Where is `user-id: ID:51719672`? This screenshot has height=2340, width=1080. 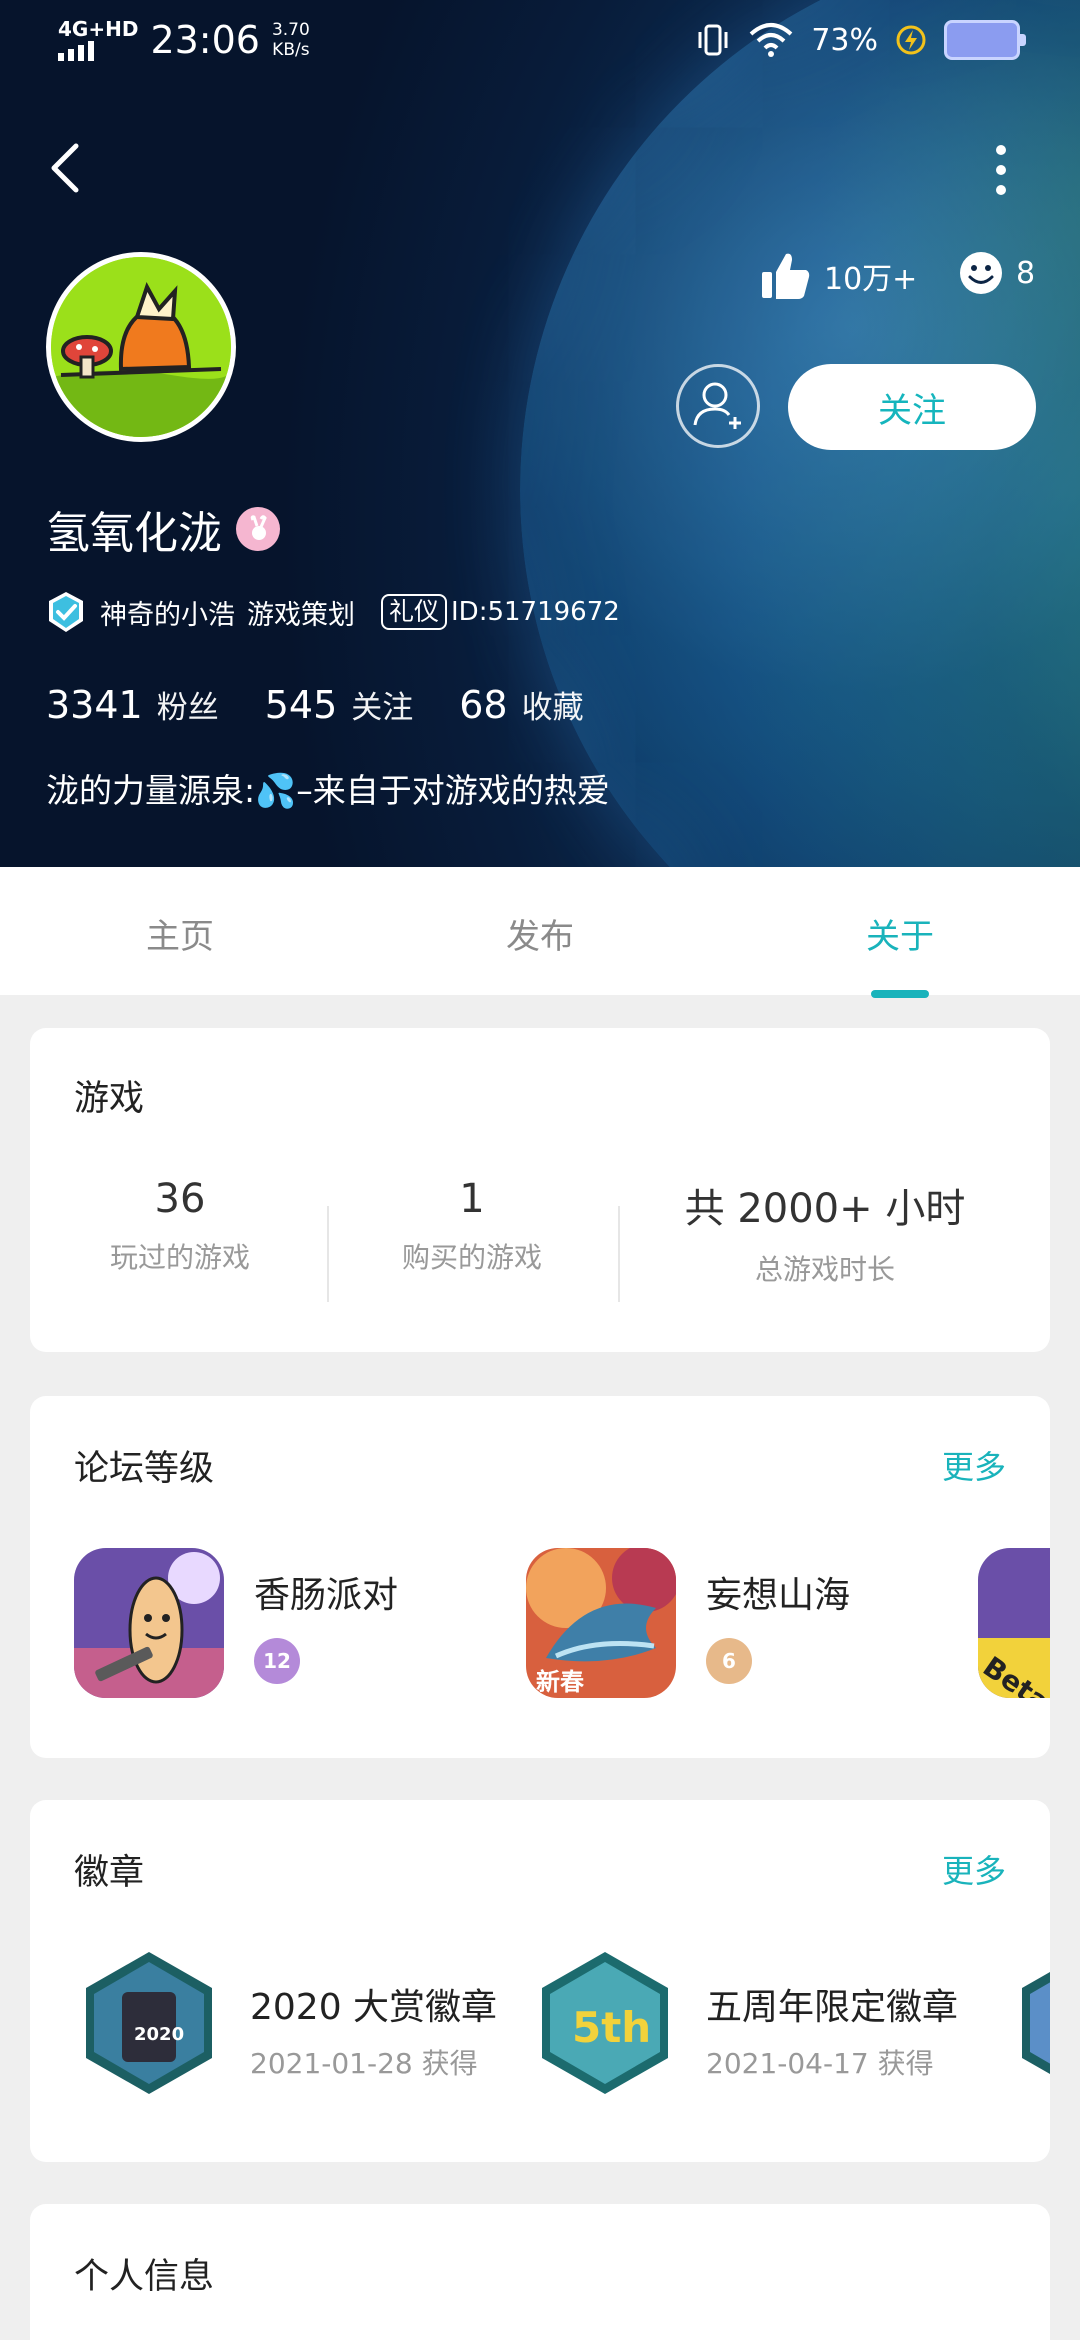
user-id: ID:51719672 is located at coordinates (535, 612).